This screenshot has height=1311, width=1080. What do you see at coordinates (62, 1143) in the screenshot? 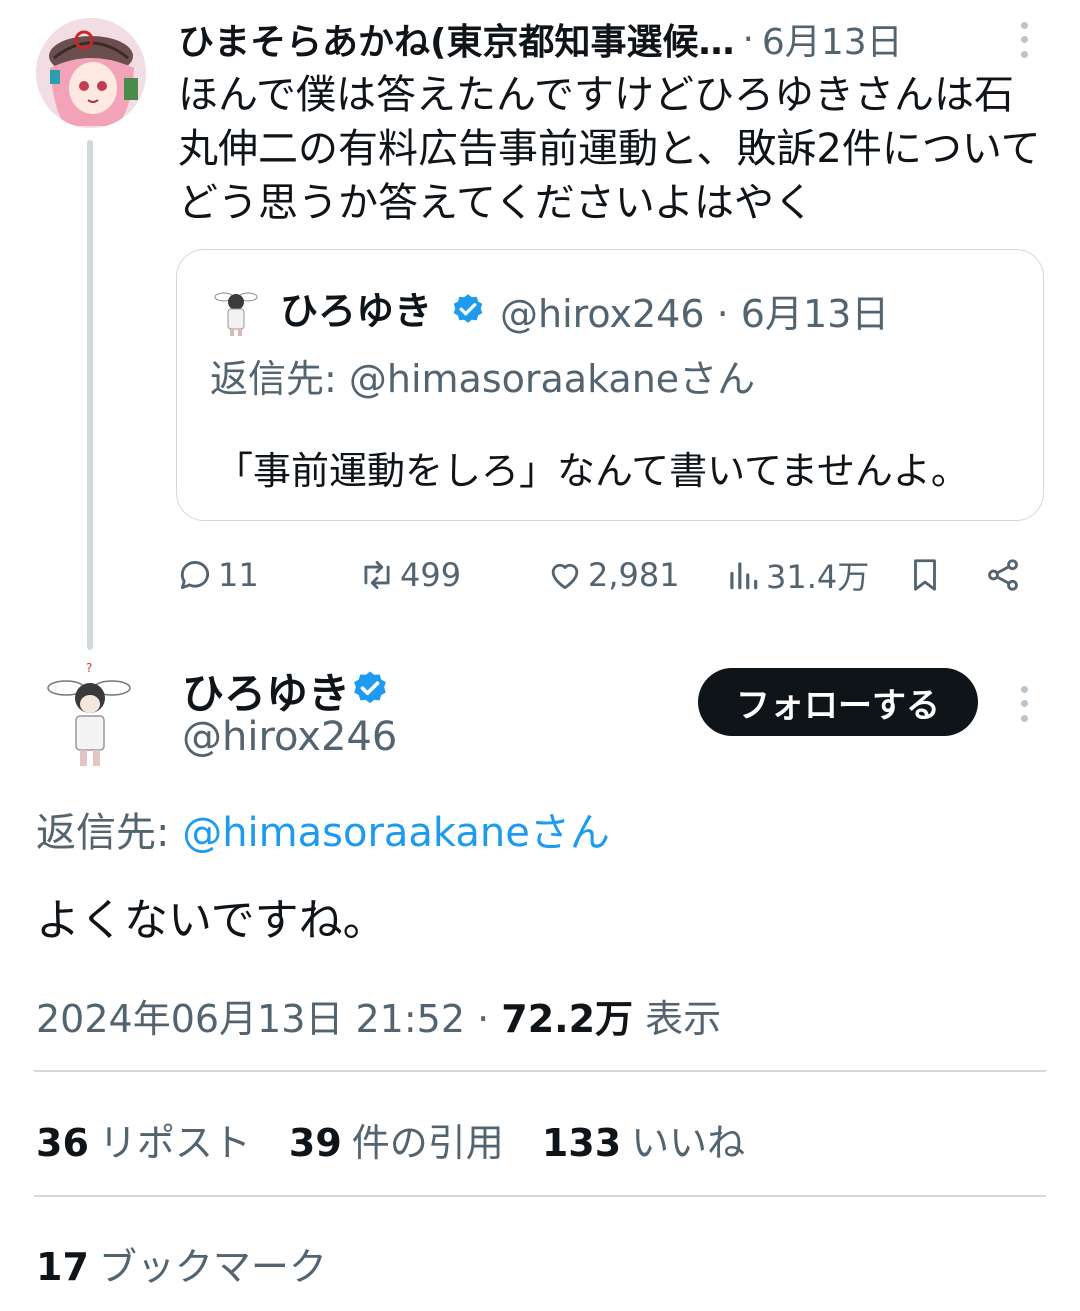
I see `reposts-count: 36` at bounding box center [62, 1143].